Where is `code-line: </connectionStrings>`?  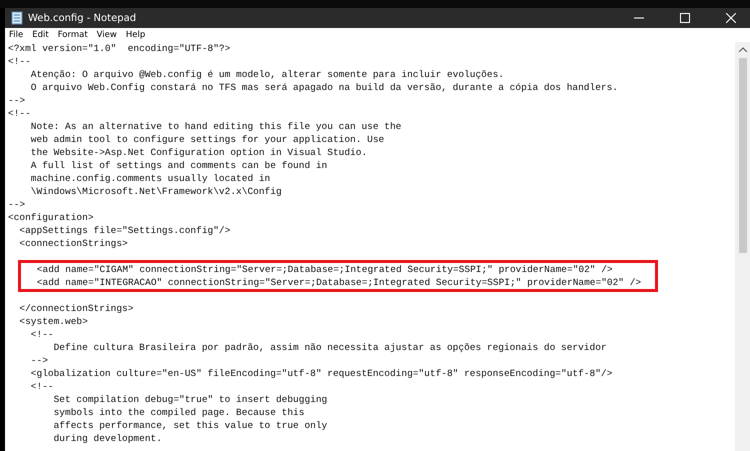
code-line: </connectionStrings> is located at coordinates (76, 308).